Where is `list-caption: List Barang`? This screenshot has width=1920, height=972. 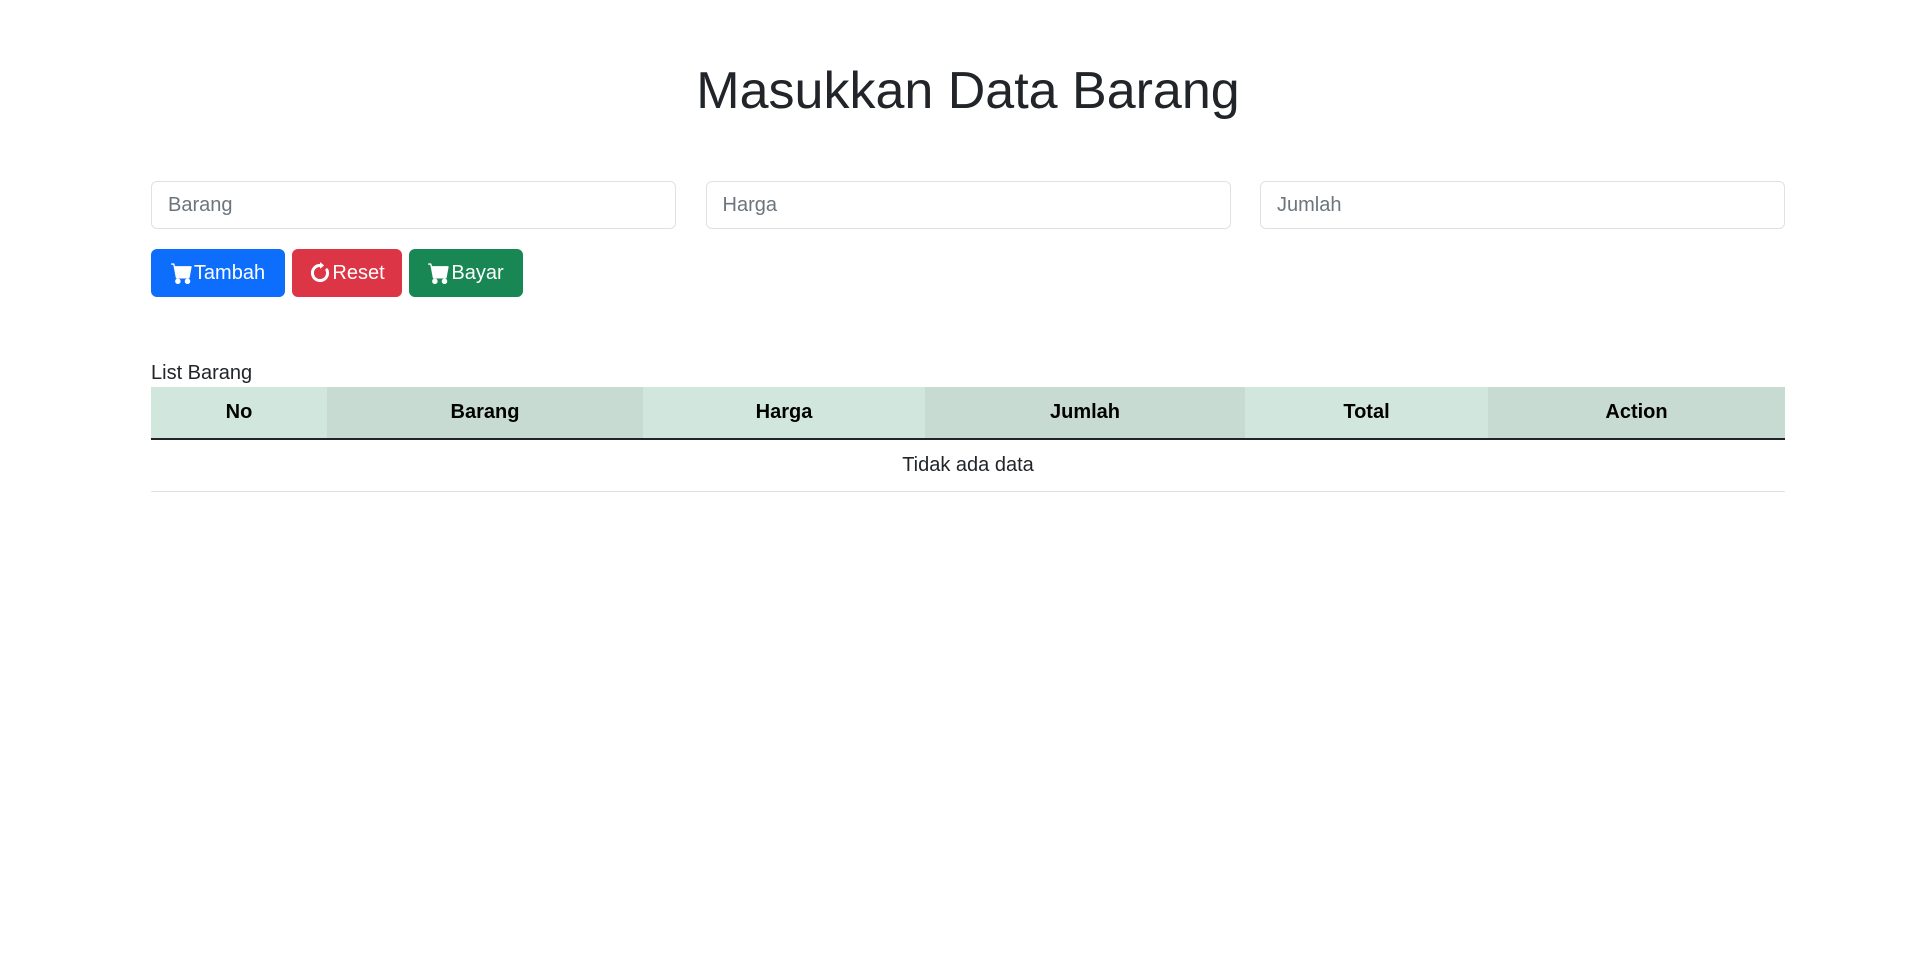 list-caption: List Barang is located at coordinates (202, 373).